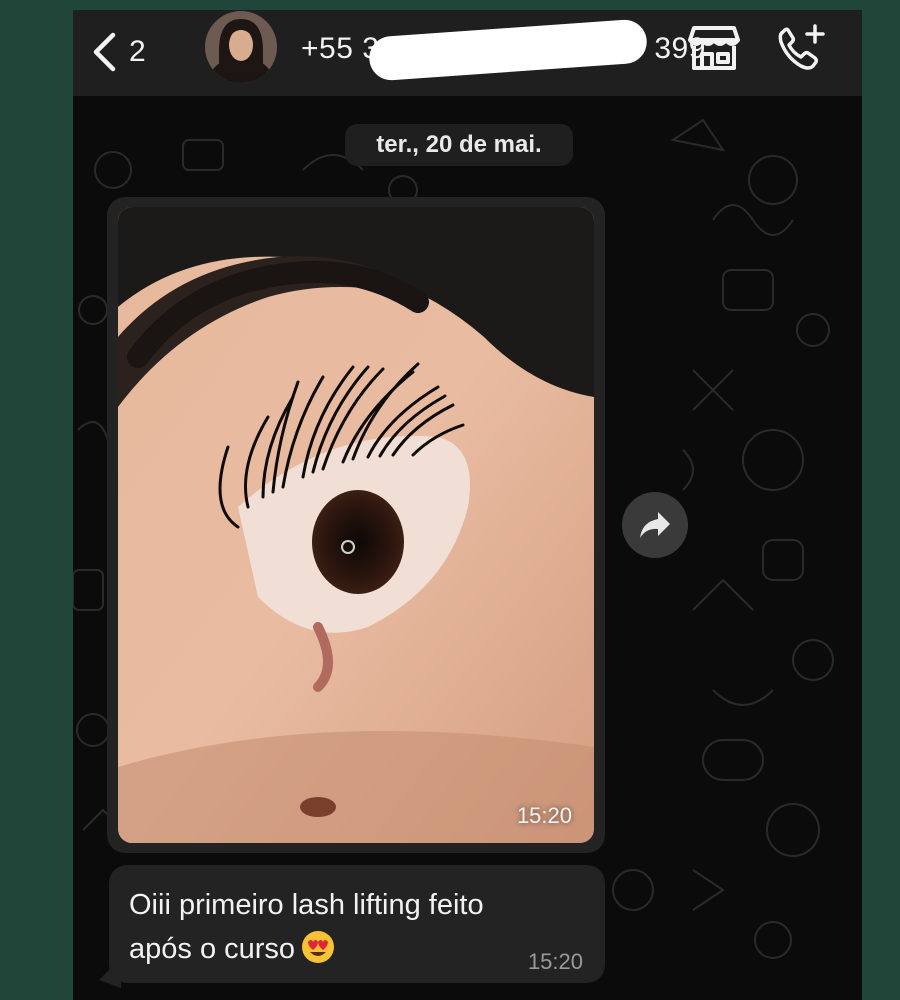  I want to click on catalog-button, so click(714, 48).